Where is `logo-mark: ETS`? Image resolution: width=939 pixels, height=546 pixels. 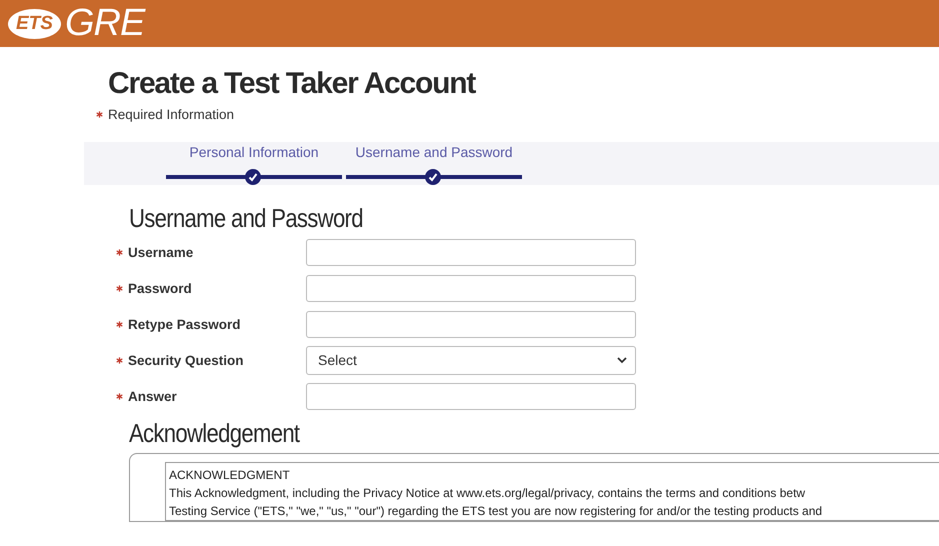 logo-mark: ETS is located at coordinates (34, 23).